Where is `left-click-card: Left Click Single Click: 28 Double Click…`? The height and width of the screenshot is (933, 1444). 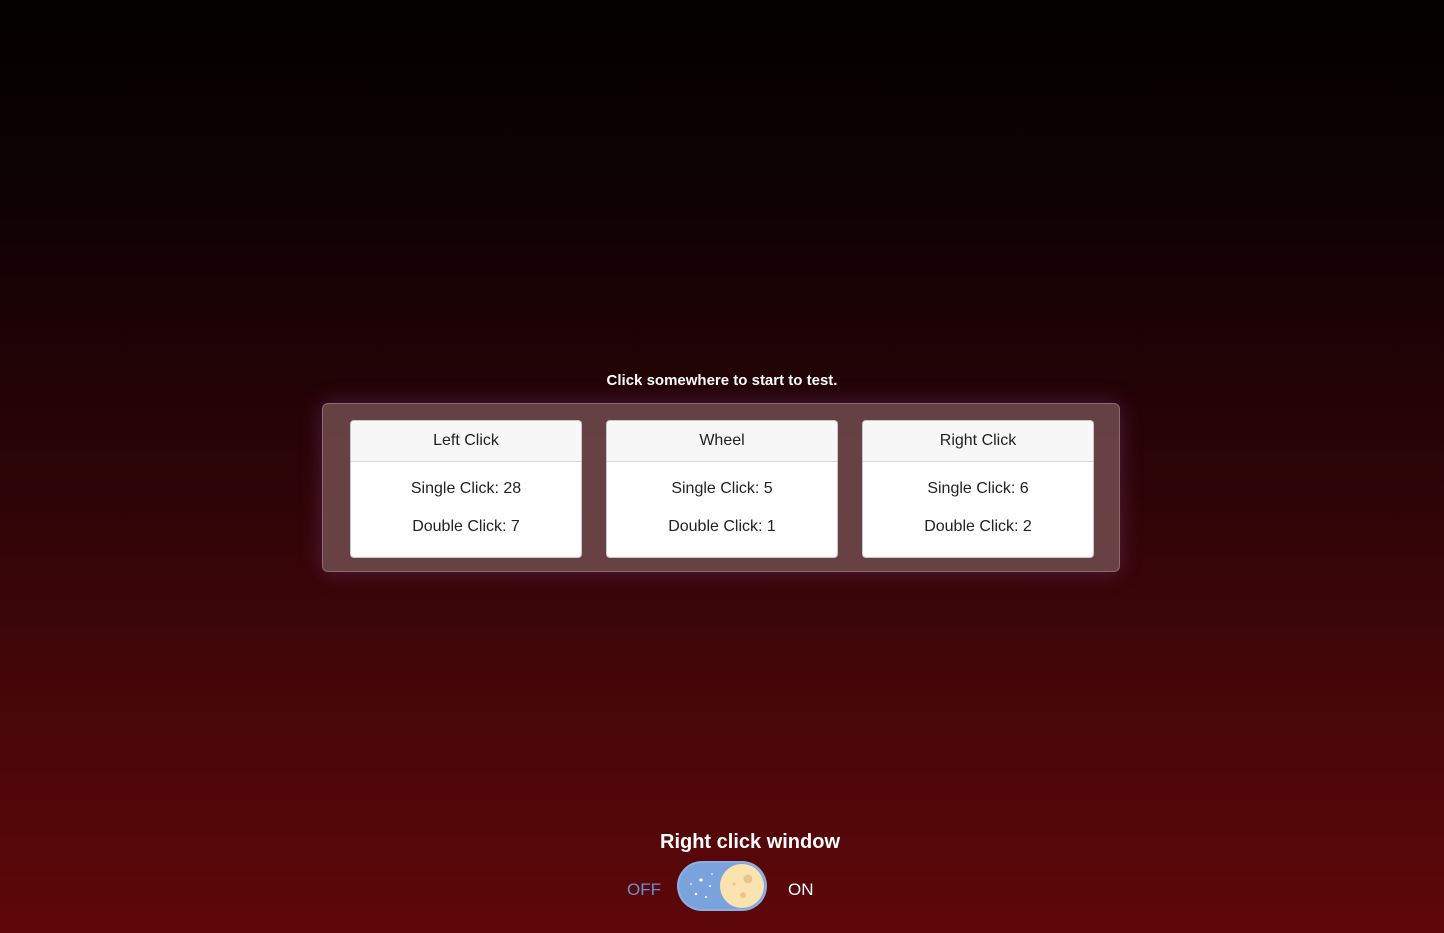 left-click-card: Left Click Single Click: 28 Double Click… is located at coordinates (466, 489).